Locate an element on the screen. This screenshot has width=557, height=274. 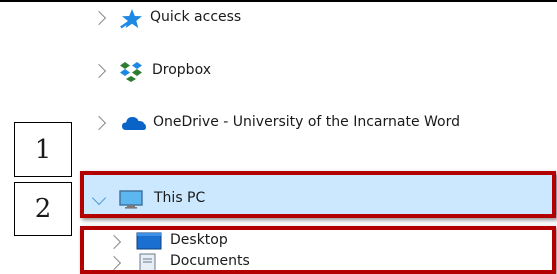
dropbox-icon is located at coordinates (131, 72).